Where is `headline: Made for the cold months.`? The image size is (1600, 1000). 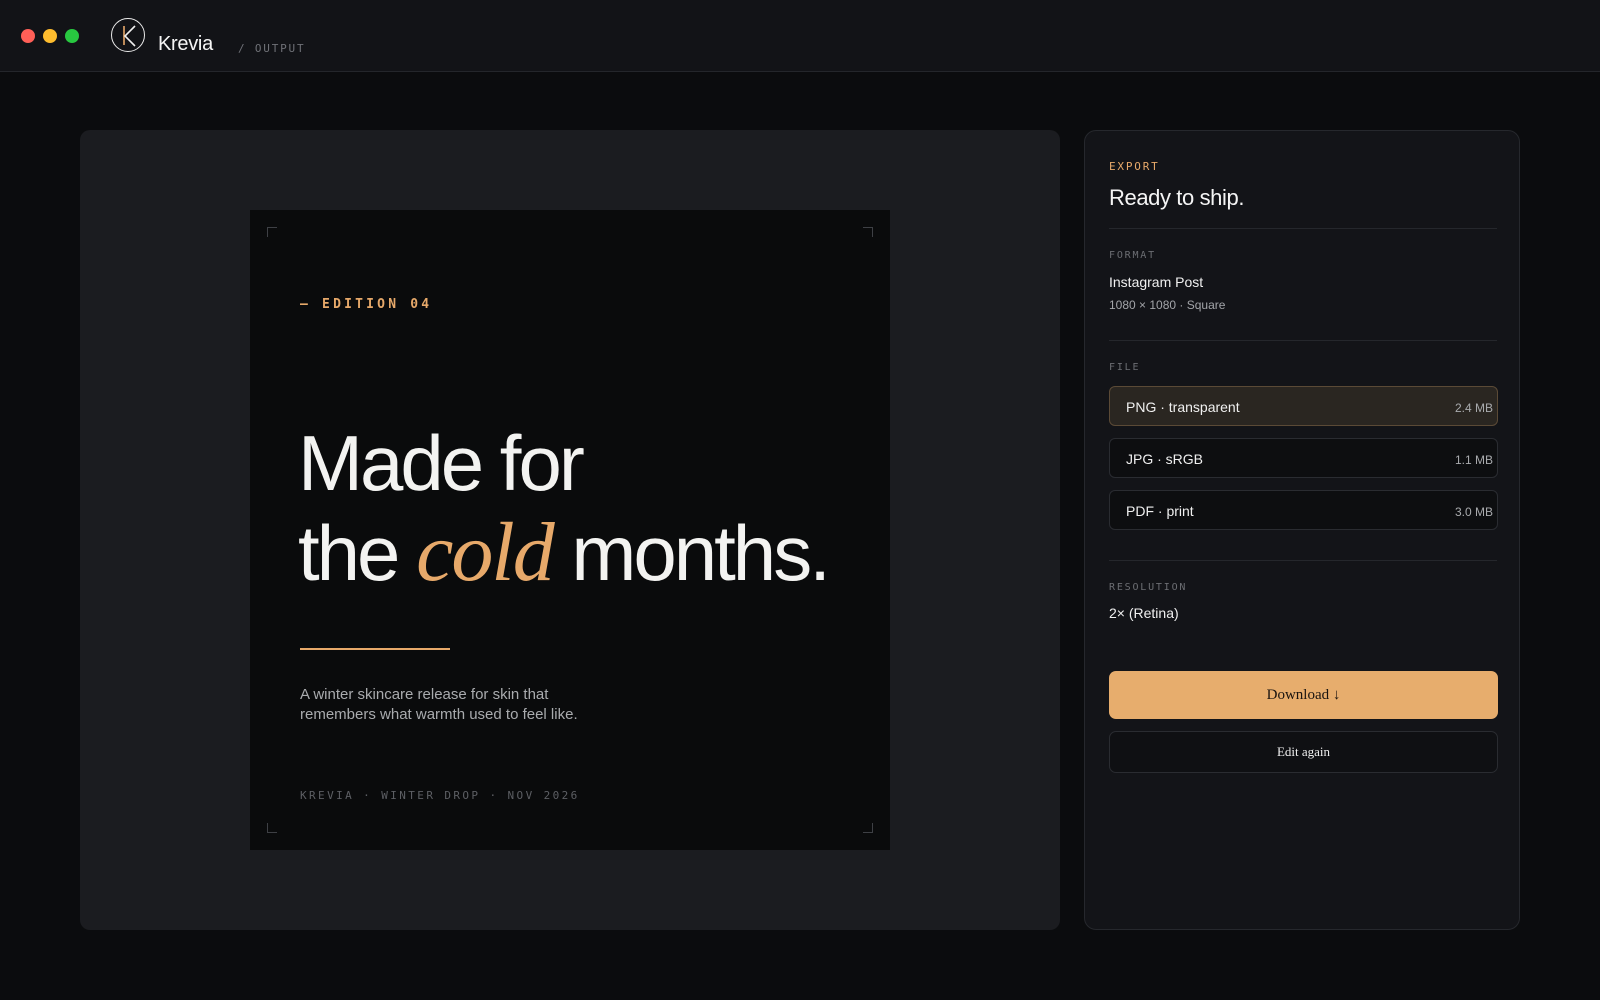 headline: Made for the cold months. is located at coordinates (588, 508).